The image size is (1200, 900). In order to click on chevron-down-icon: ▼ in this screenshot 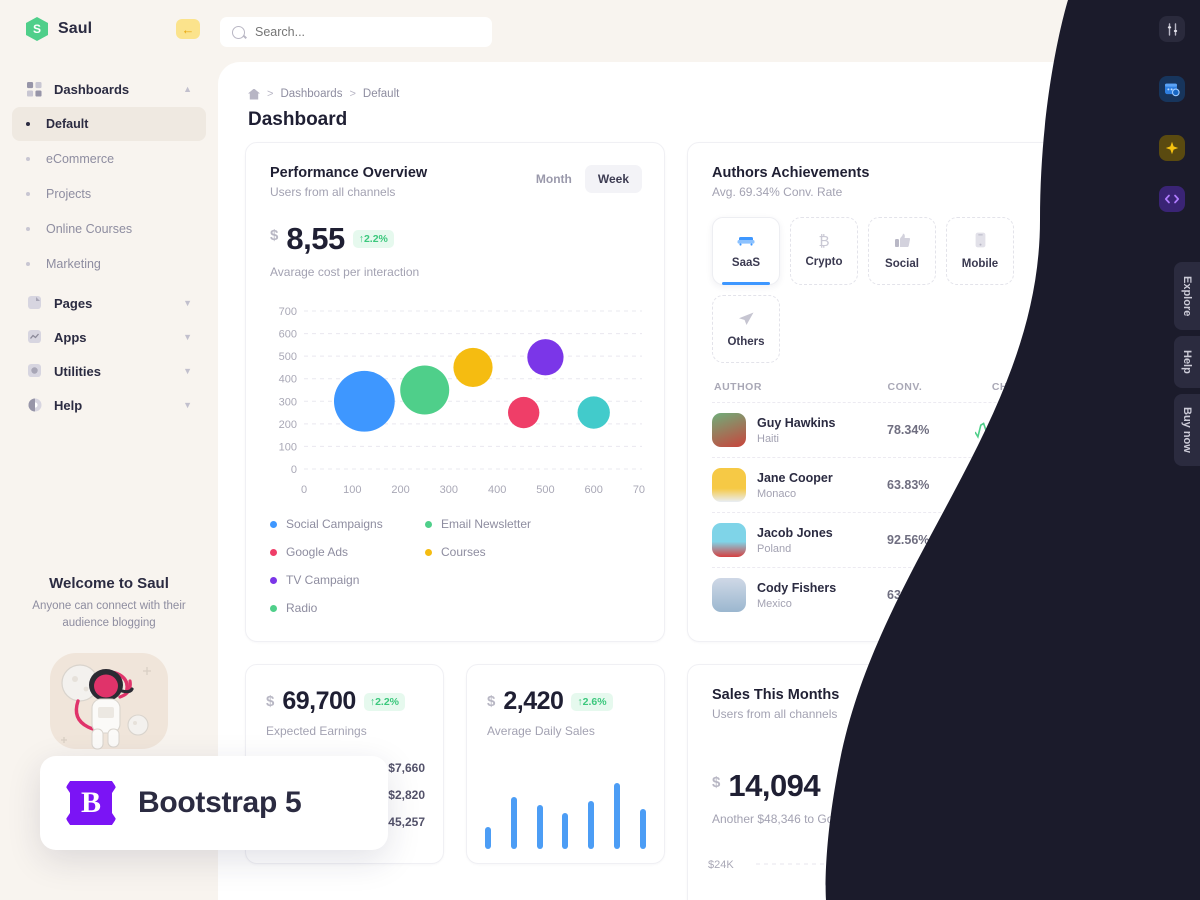, I will do `click(187, 337)`.